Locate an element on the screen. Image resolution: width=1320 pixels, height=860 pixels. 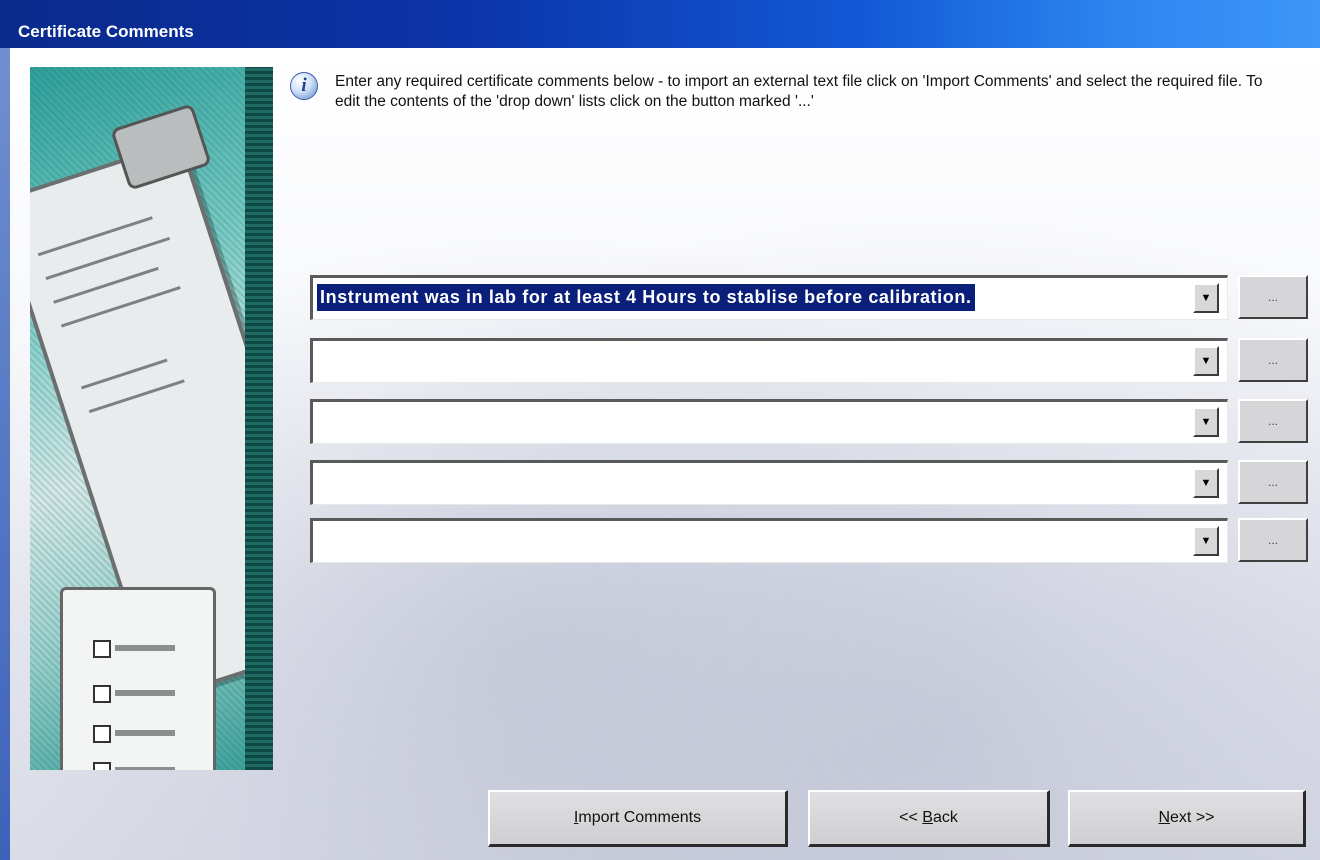
import-label: mport Comments is located at coordinates (640, 817).